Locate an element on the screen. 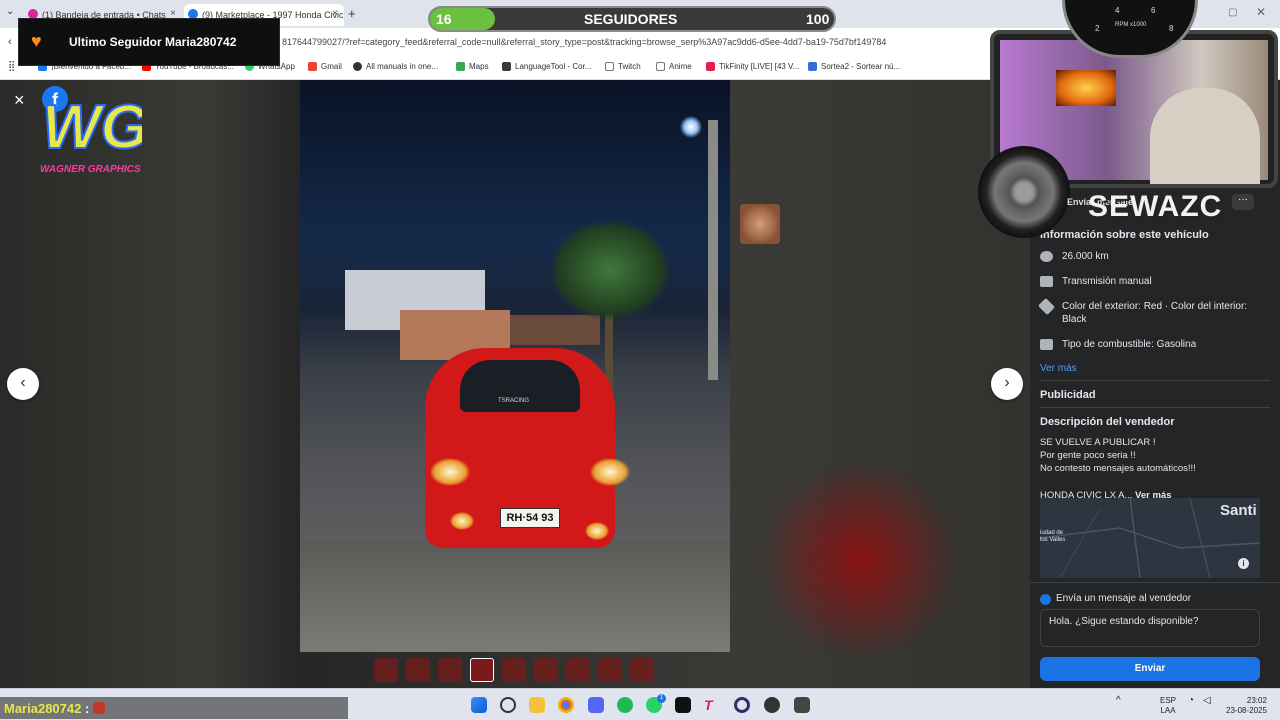  chat-overlay: Maria280742 : is located at coordinates (174, 708).